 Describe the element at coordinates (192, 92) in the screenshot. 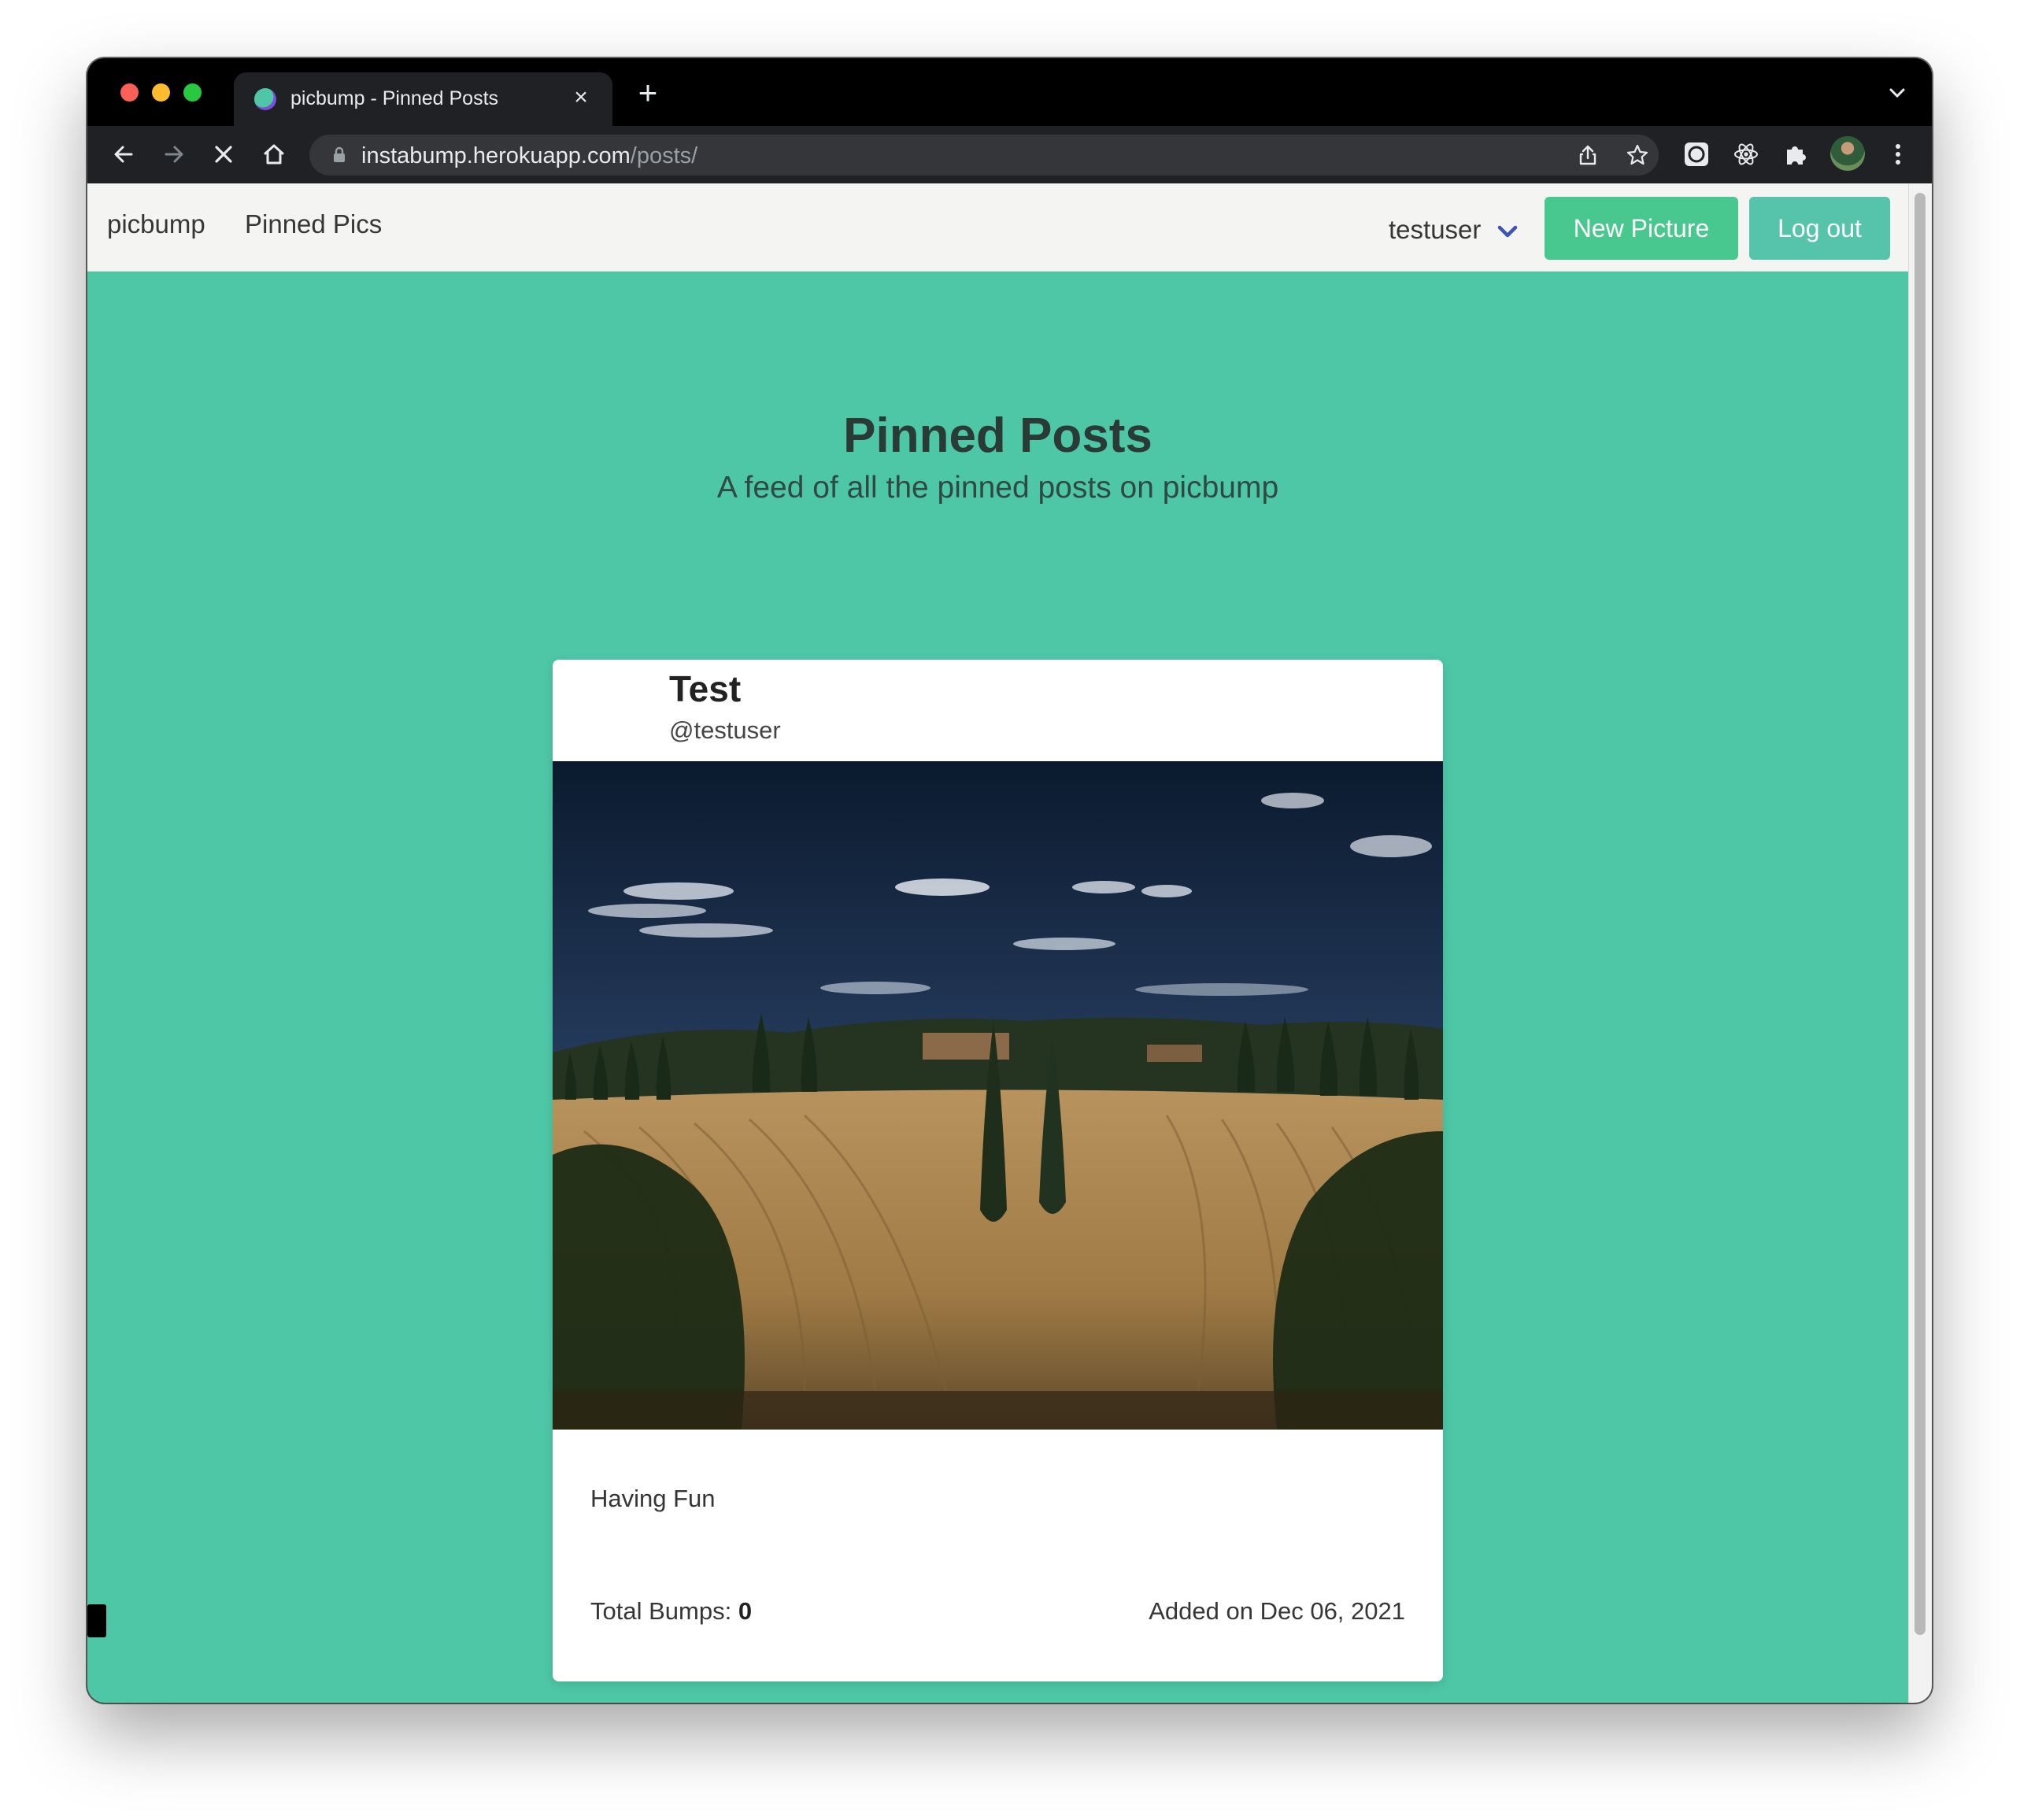

I see `maximize-window-button` at that location.